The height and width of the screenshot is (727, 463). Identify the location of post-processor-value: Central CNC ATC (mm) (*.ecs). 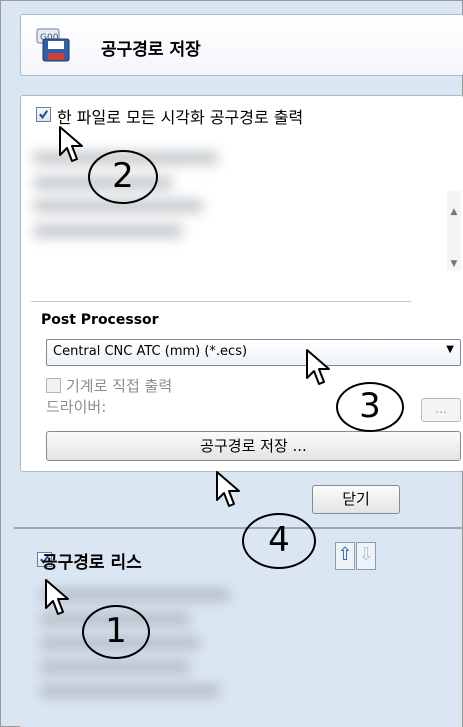
(150, 351).